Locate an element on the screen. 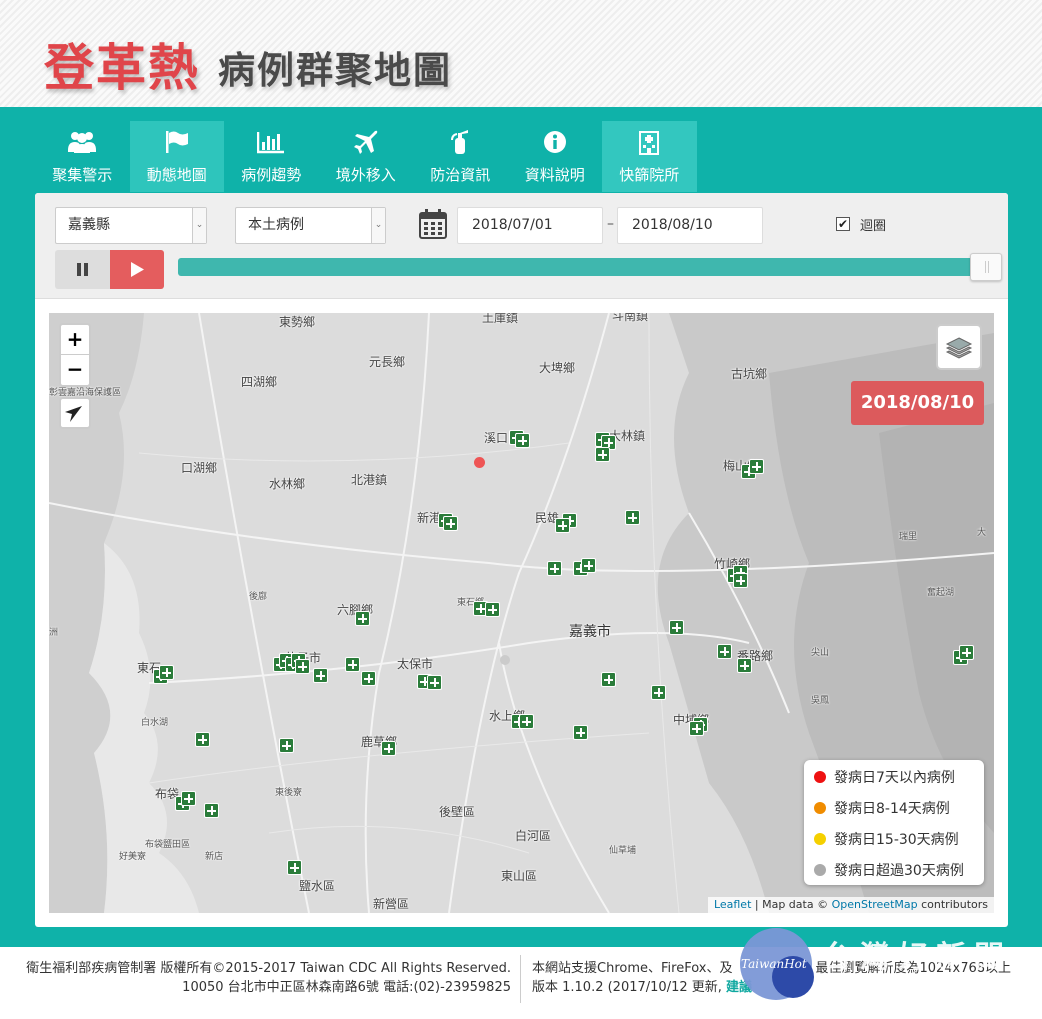  osm-link: OpenStreetMap is located at coordinates (875, 904).